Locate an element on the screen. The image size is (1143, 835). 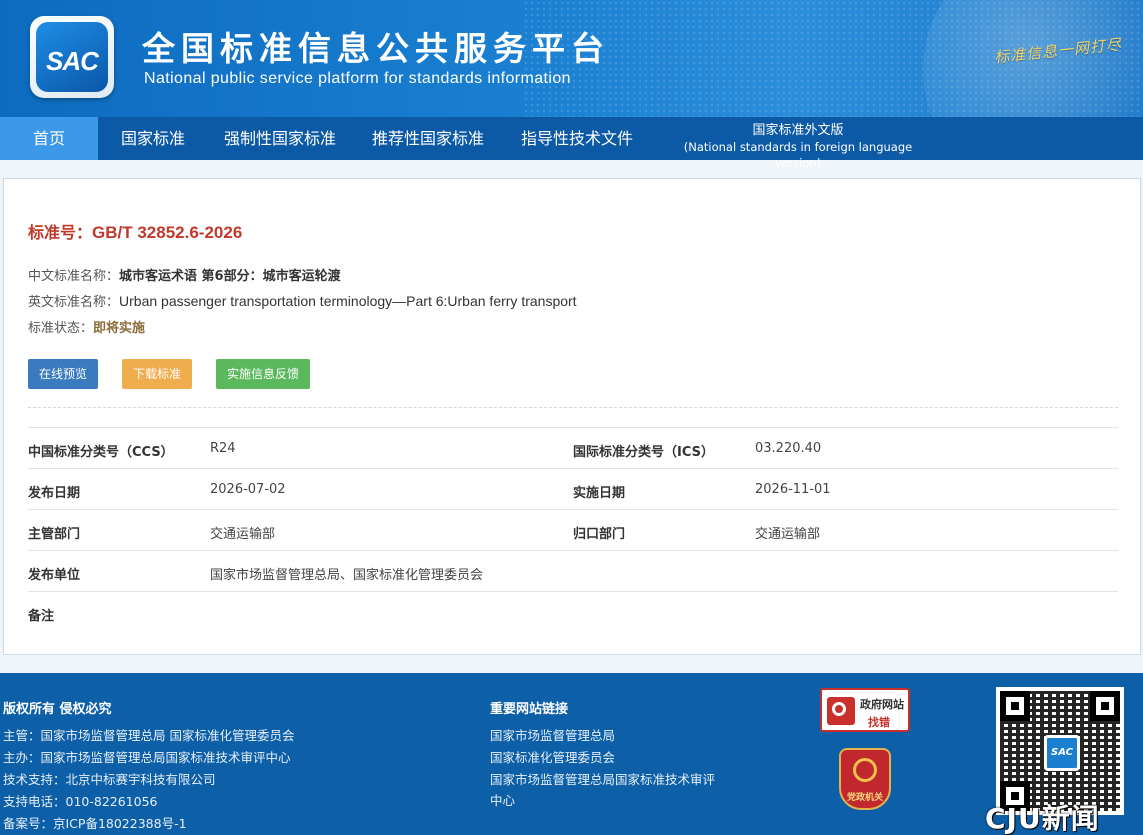
publish-date-label: 发布日期 is located at coordinates (54, 493).